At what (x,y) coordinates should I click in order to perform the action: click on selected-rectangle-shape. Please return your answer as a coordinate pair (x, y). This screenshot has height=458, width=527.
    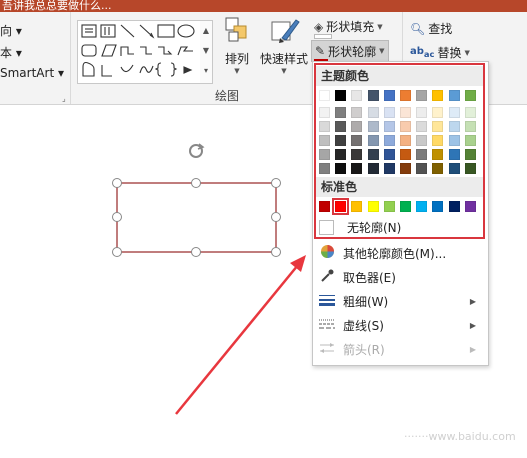
    Looking at the image, I should click on (196, 217).